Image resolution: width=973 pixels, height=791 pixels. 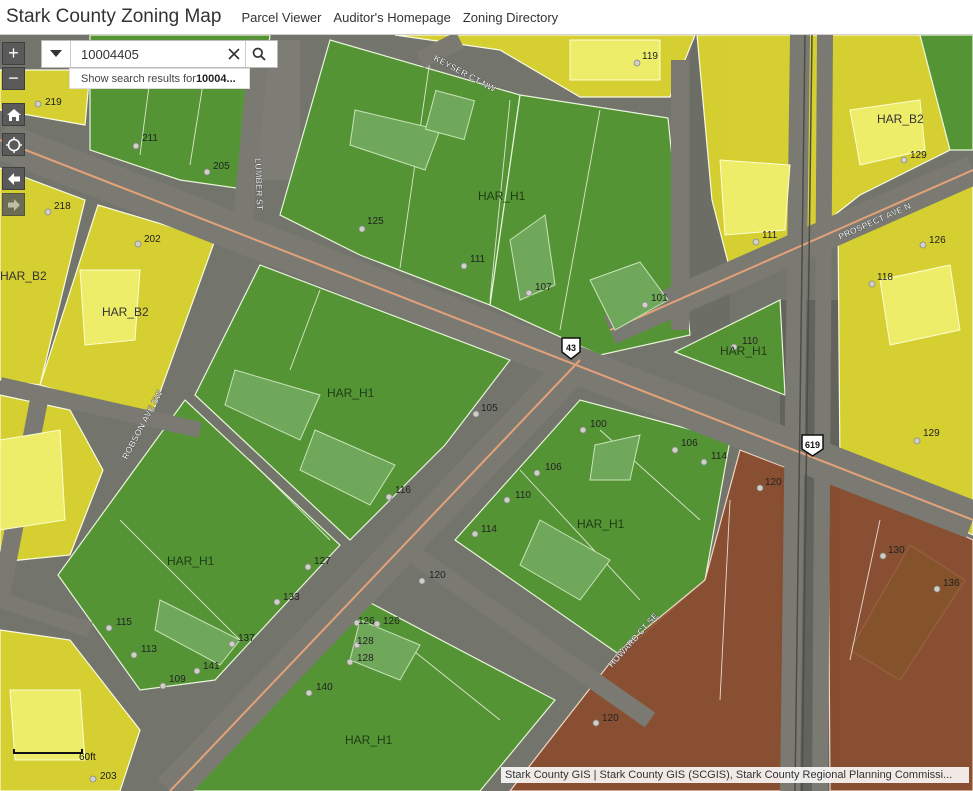 I want to click on parcel-number: 119, so click(x=650, y=56).